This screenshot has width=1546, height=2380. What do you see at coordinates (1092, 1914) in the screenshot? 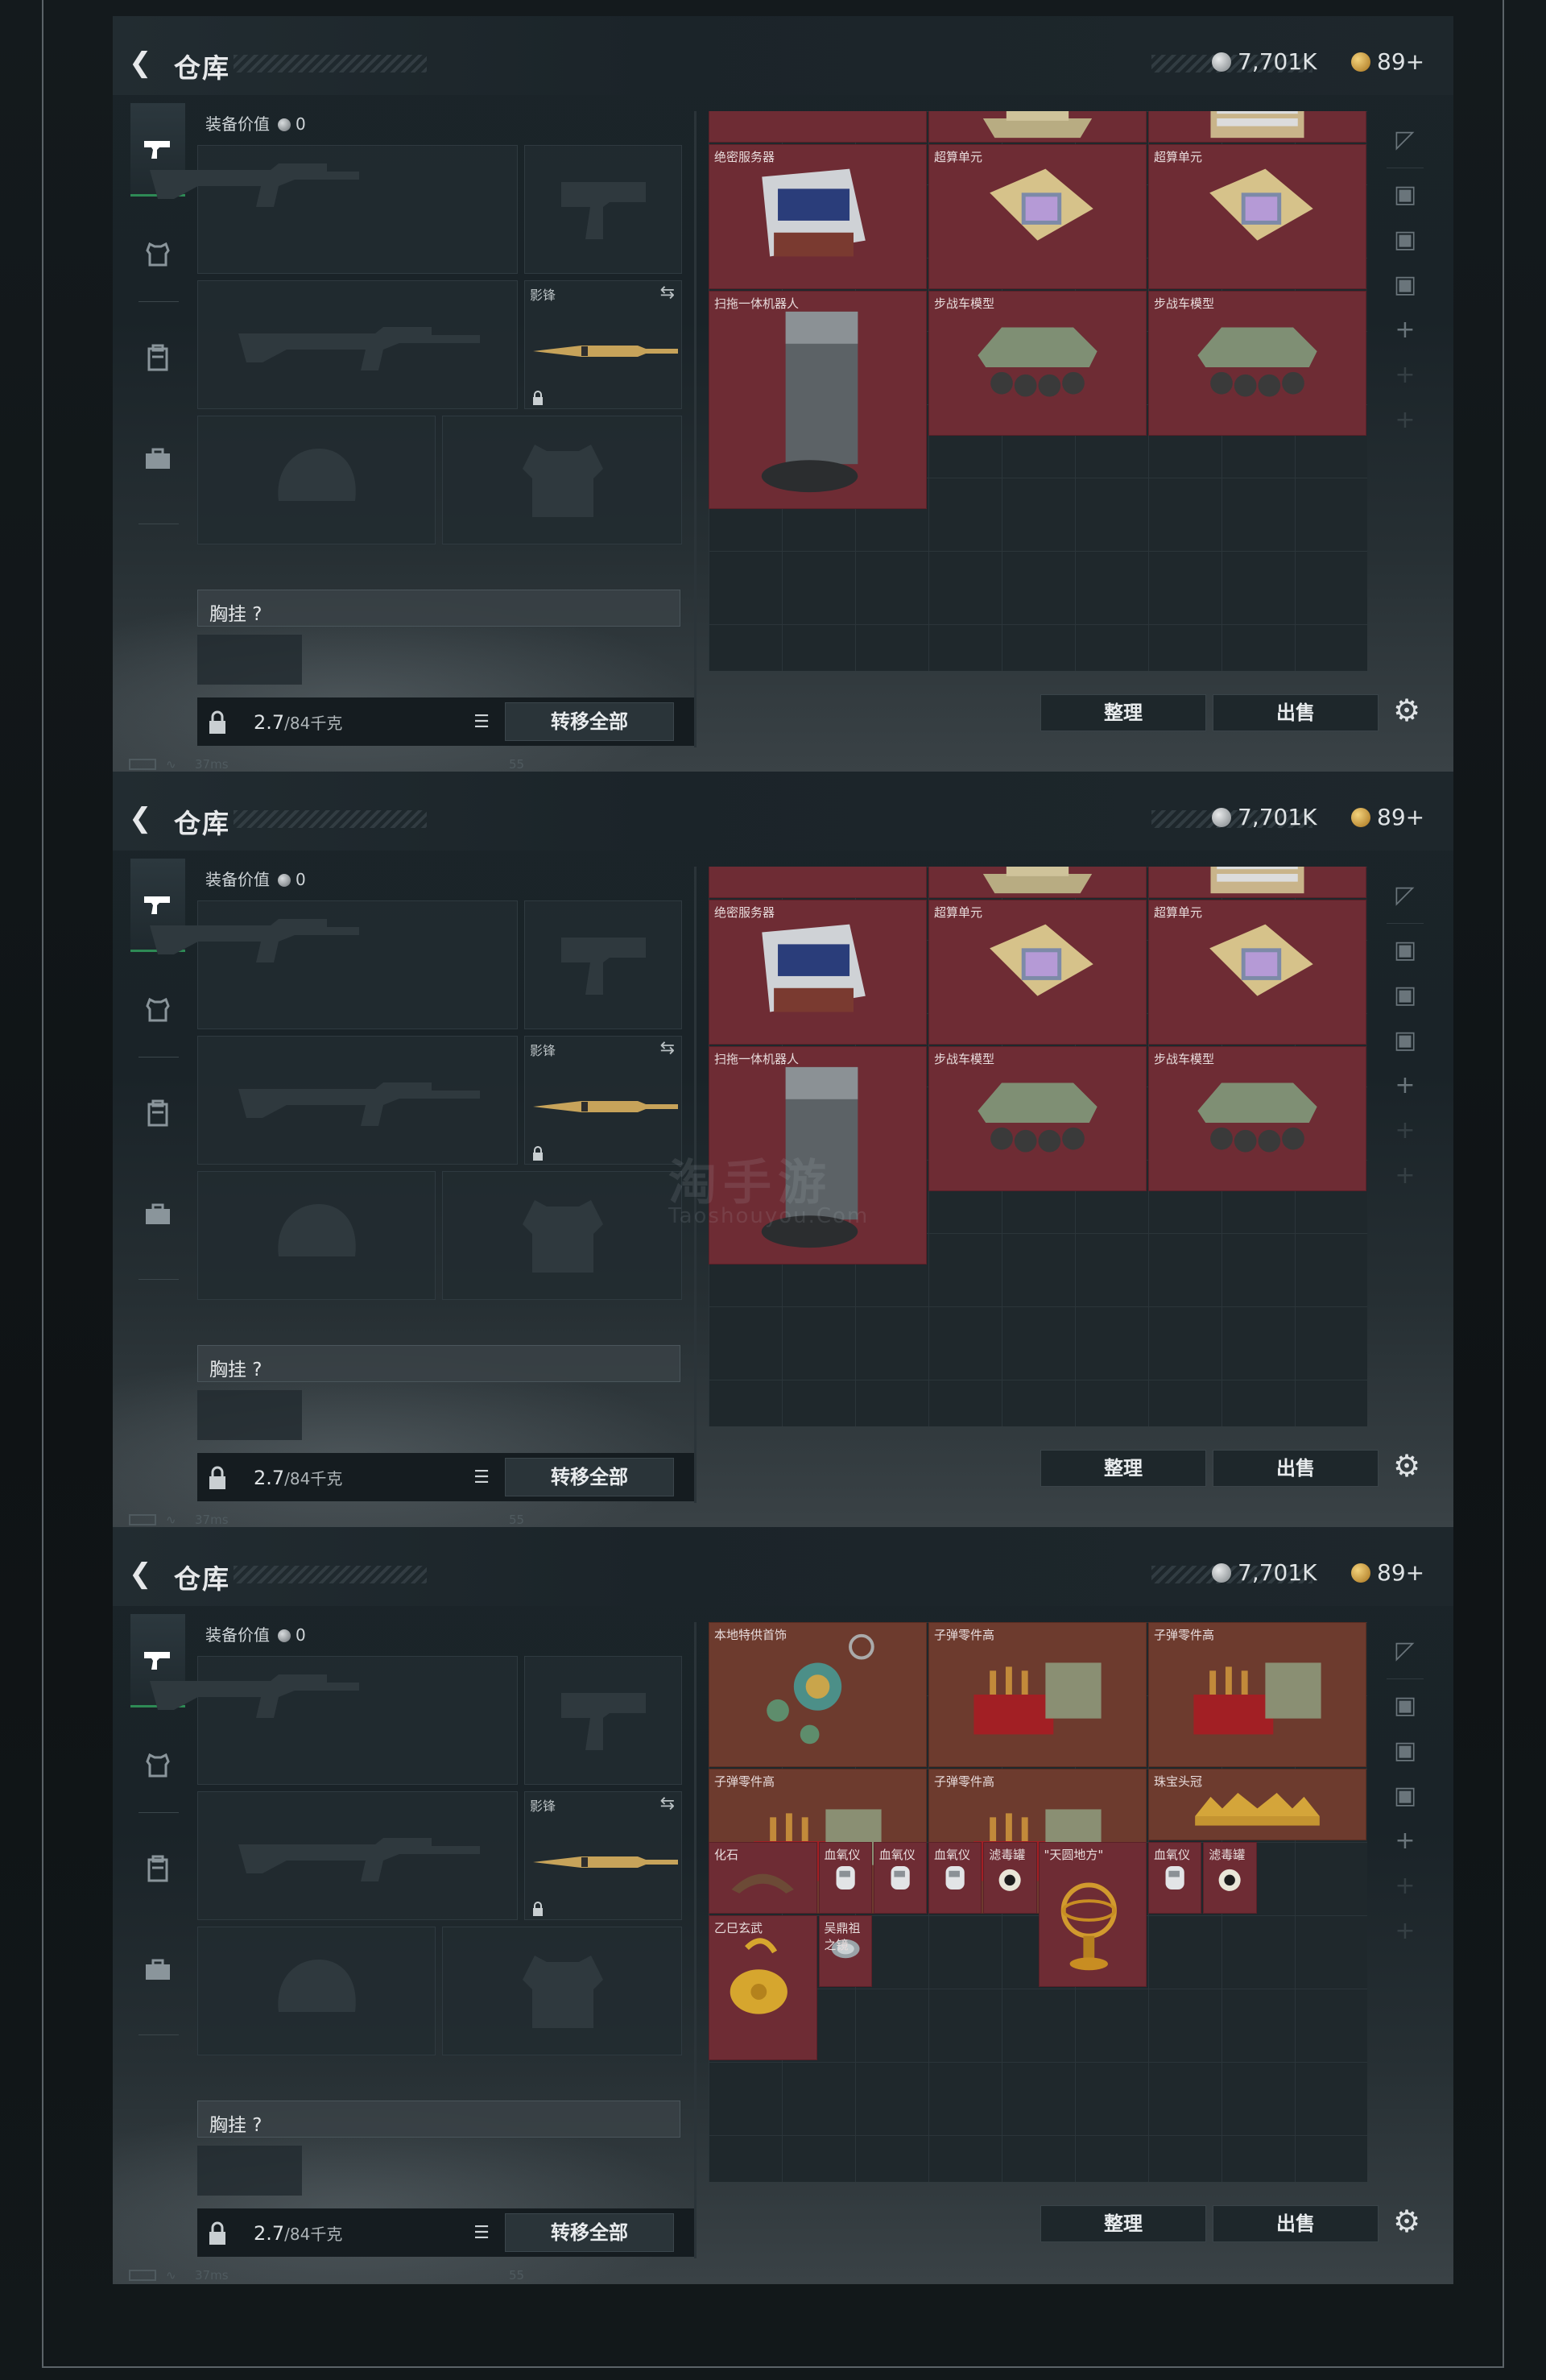
I see `item-cell: "天圆地方"` at bounding box center [1092, 1914].